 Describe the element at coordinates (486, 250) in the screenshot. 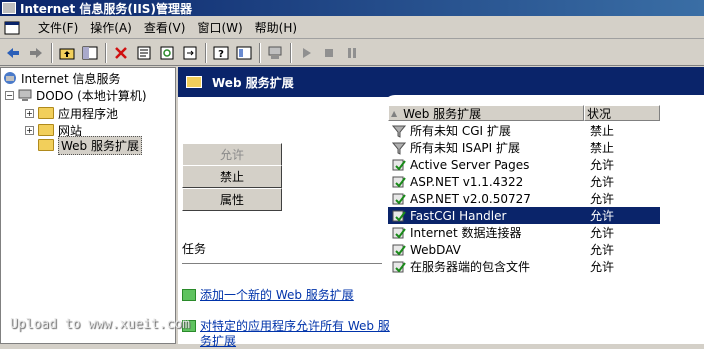

I see `cell-name: WebDAV` at that location.